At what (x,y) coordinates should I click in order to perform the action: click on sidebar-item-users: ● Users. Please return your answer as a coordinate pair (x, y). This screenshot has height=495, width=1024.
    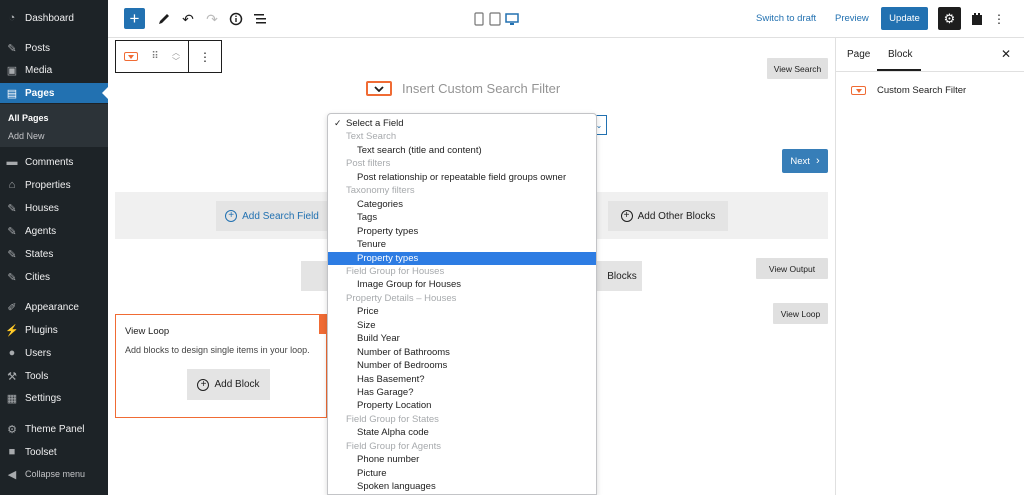
    Looking at the image, I should click on (54, 353).